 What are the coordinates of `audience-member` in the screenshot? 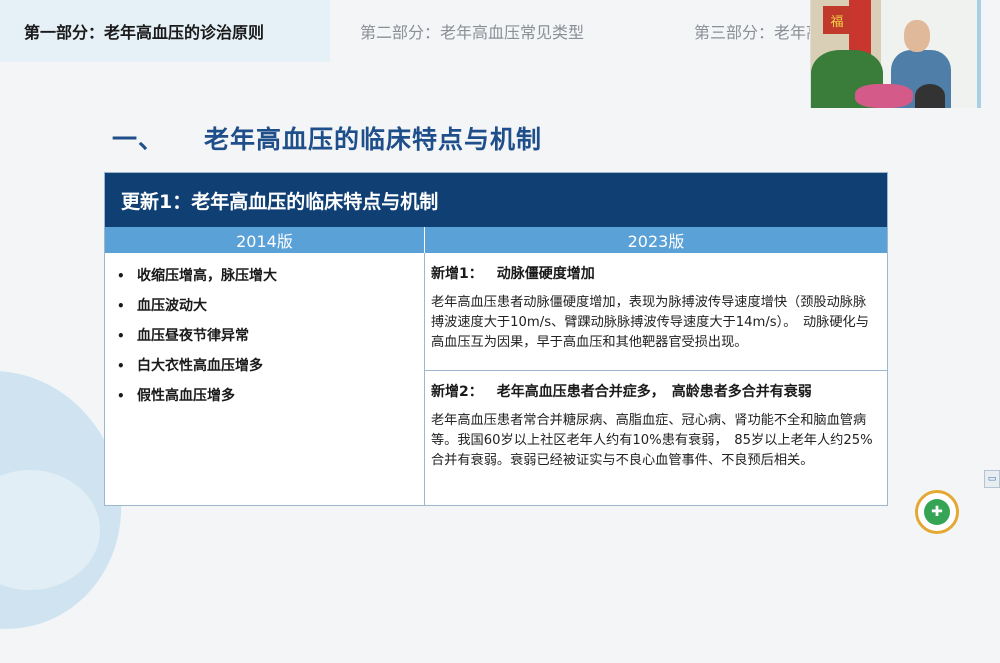 It's located at (930, 96).